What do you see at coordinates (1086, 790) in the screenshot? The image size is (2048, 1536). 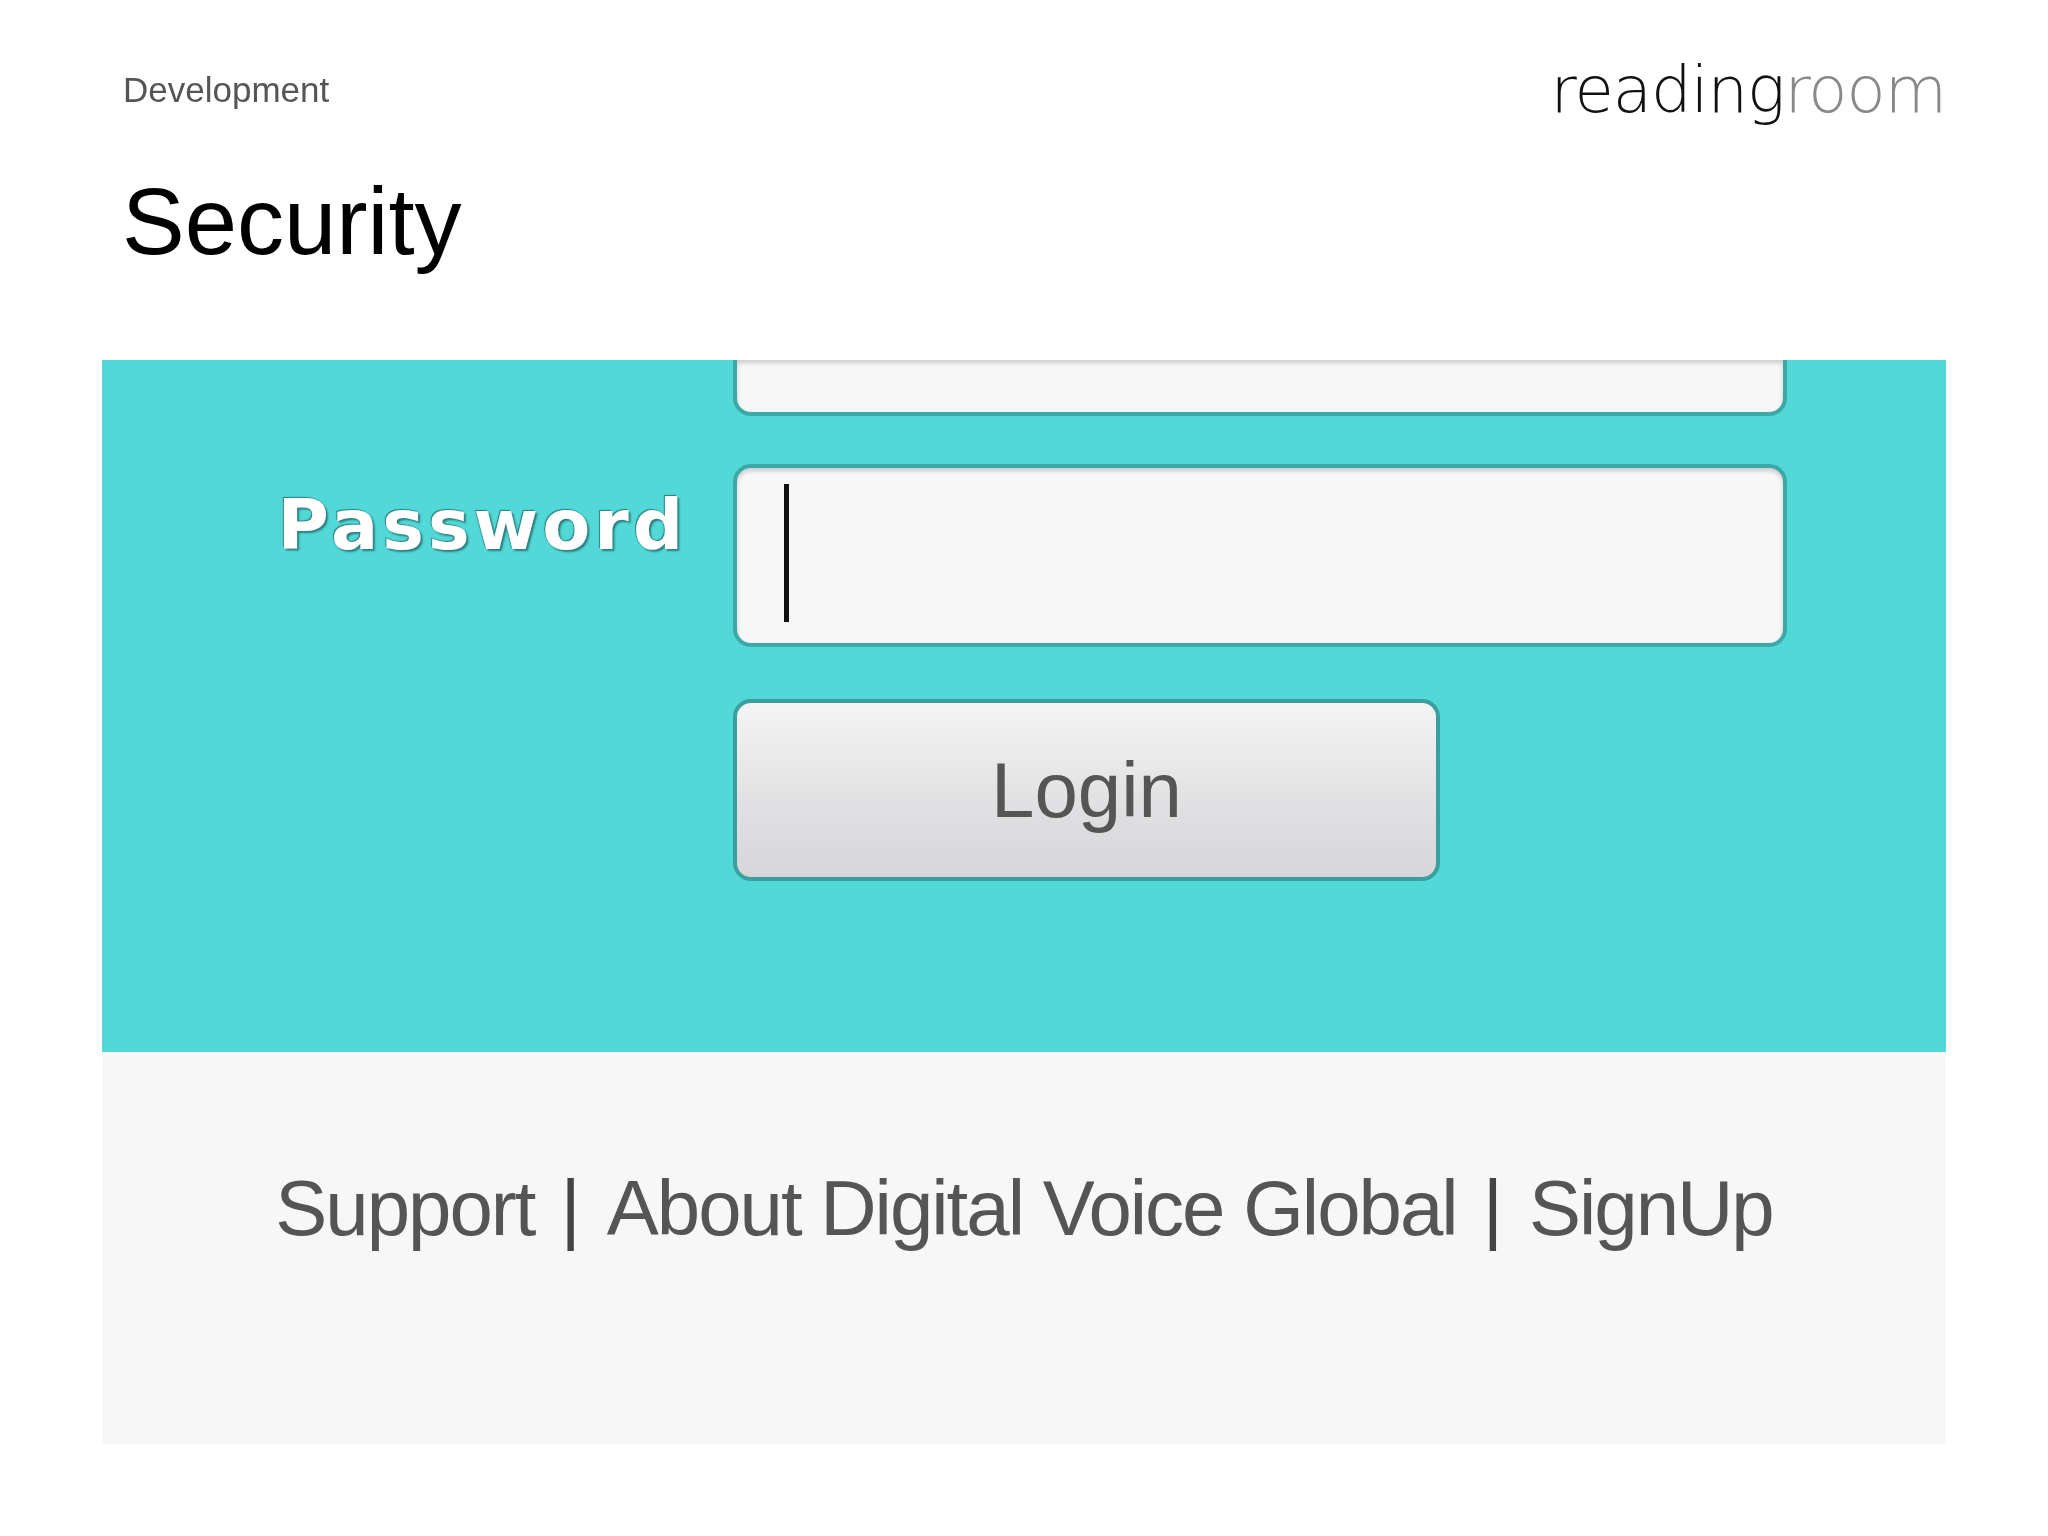 I see `login-button: Login` at bounding box center [1086, 790].